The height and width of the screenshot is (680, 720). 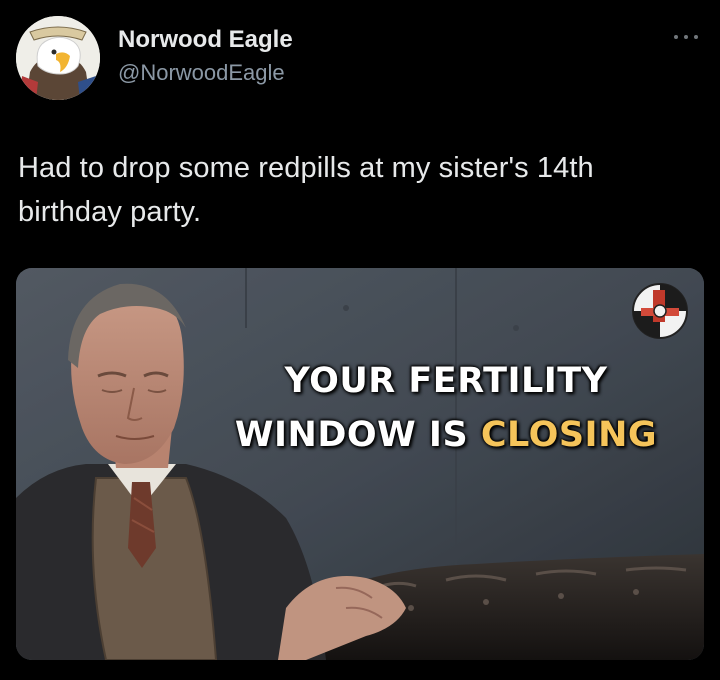 What do you see at coordinates (687, 37) in the screenshot?
I see `more-options-icon` at bounding box center [687, 37].